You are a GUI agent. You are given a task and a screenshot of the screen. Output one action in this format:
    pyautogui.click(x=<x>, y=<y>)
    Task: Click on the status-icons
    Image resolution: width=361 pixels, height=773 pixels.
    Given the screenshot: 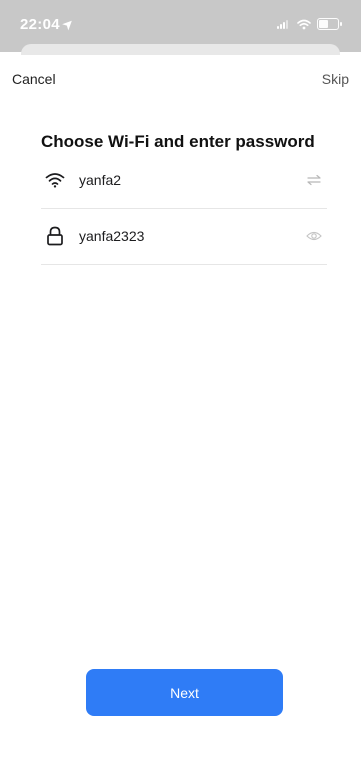 What is the action you would take?
    pyautogui.click(x=309, y=24)
    